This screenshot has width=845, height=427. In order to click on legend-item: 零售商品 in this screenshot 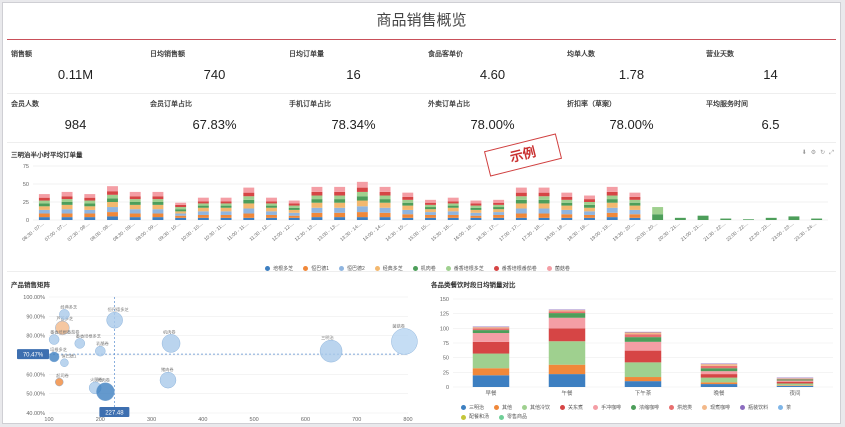, I will do `click(513, 417)`.